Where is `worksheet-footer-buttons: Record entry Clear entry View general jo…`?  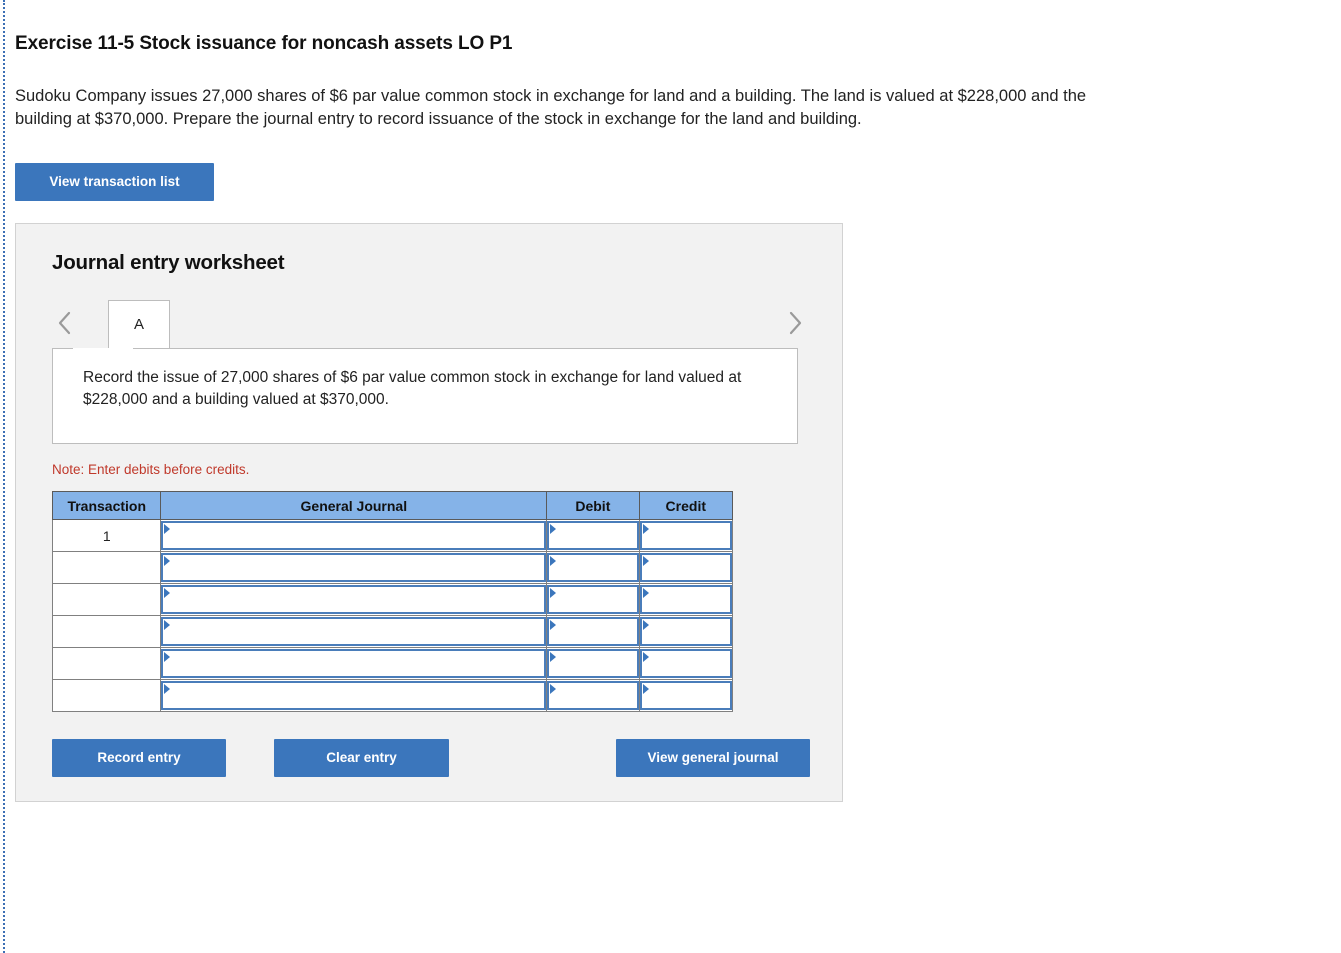
worksheet-footer-buttons: Record entry Clear entry View general jo… is located at coordinates (432, 758).